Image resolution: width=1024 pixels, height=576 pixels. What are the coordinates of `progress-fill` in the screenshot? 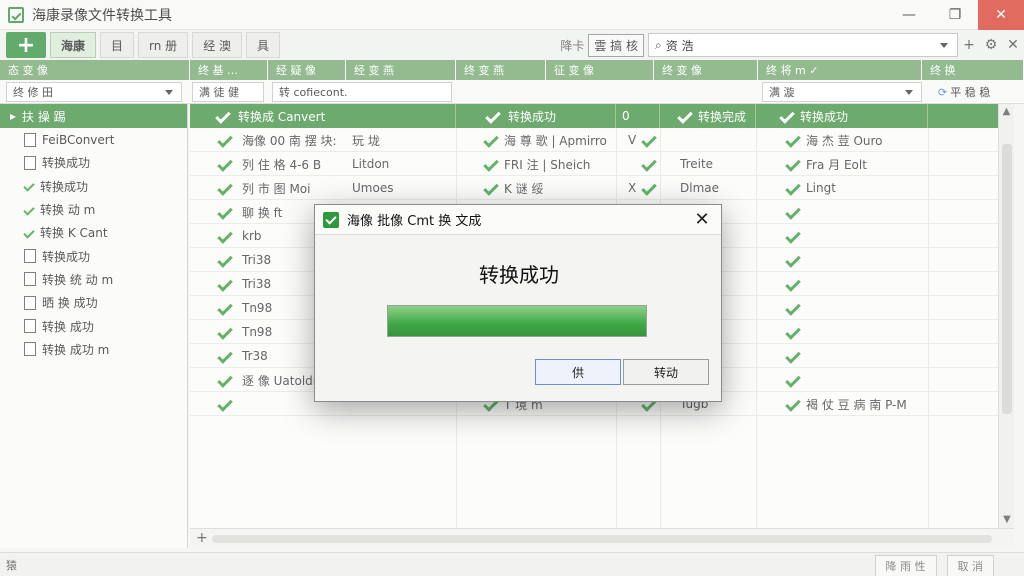 It's located at (517, 321).